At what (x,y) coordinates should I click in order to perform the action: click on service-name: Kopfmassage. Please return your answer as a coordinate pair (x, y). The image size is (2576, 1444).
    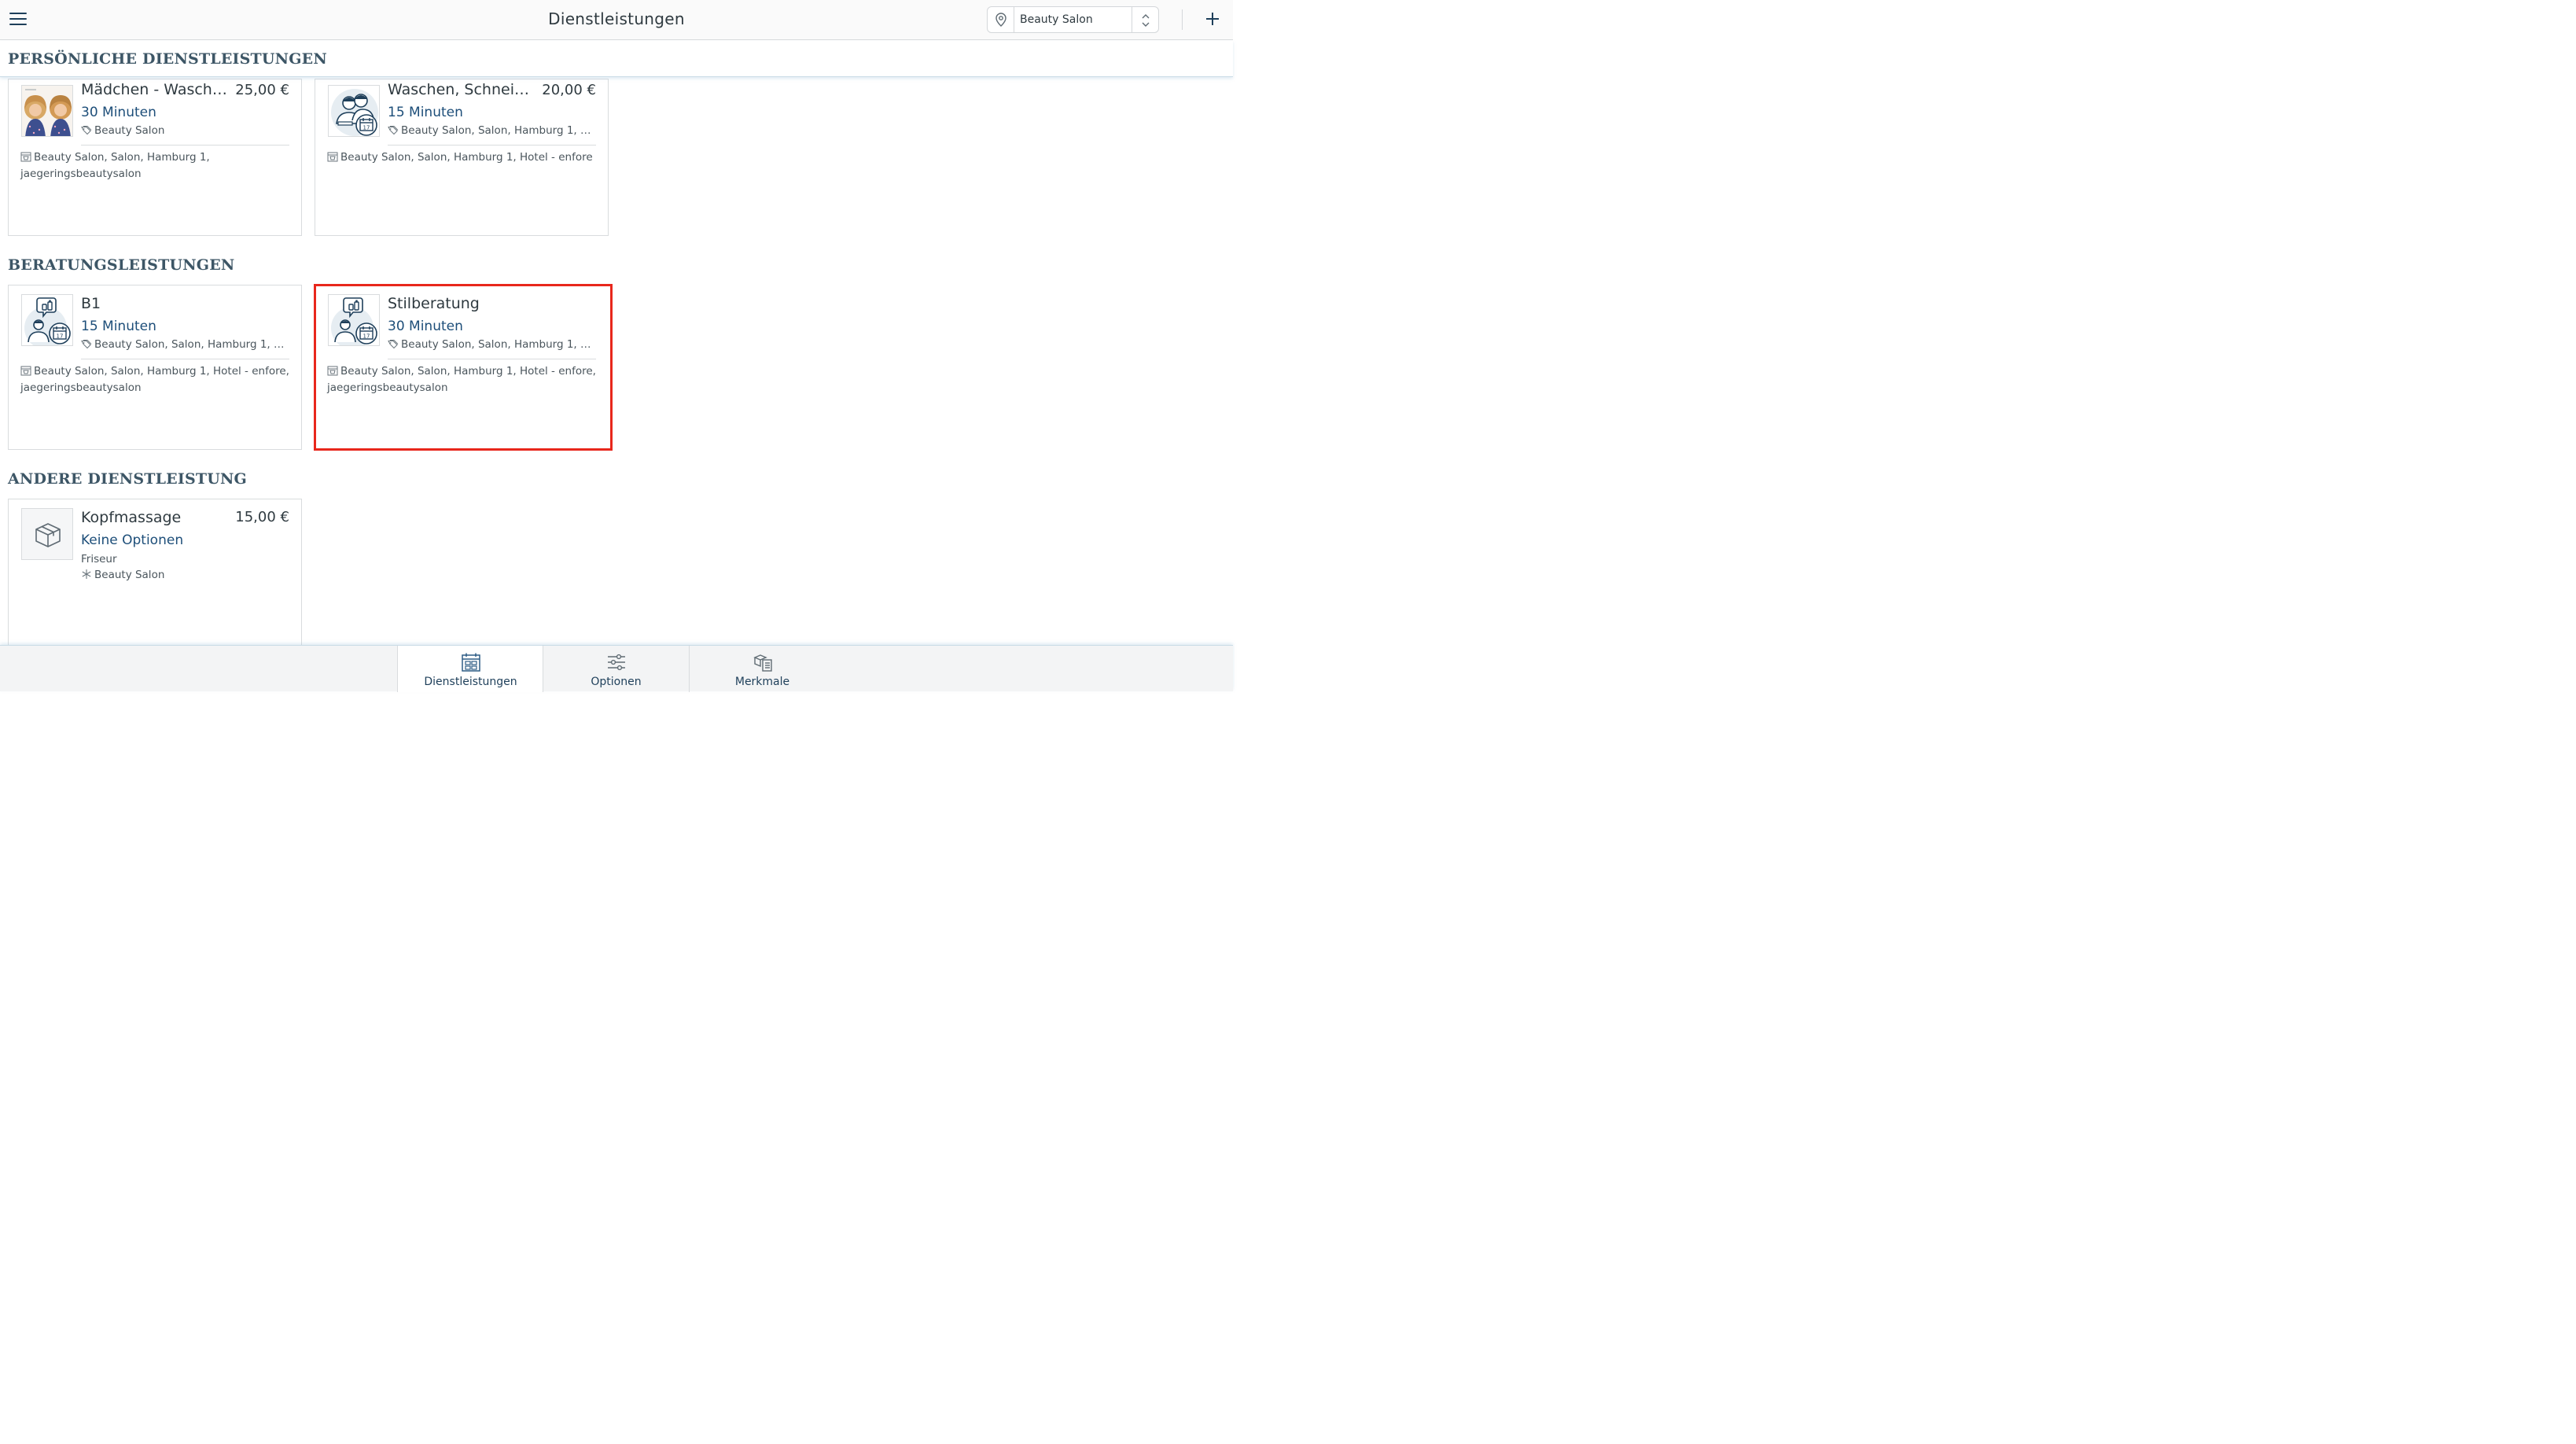
    Looking at the image, I should click on (132, 517).